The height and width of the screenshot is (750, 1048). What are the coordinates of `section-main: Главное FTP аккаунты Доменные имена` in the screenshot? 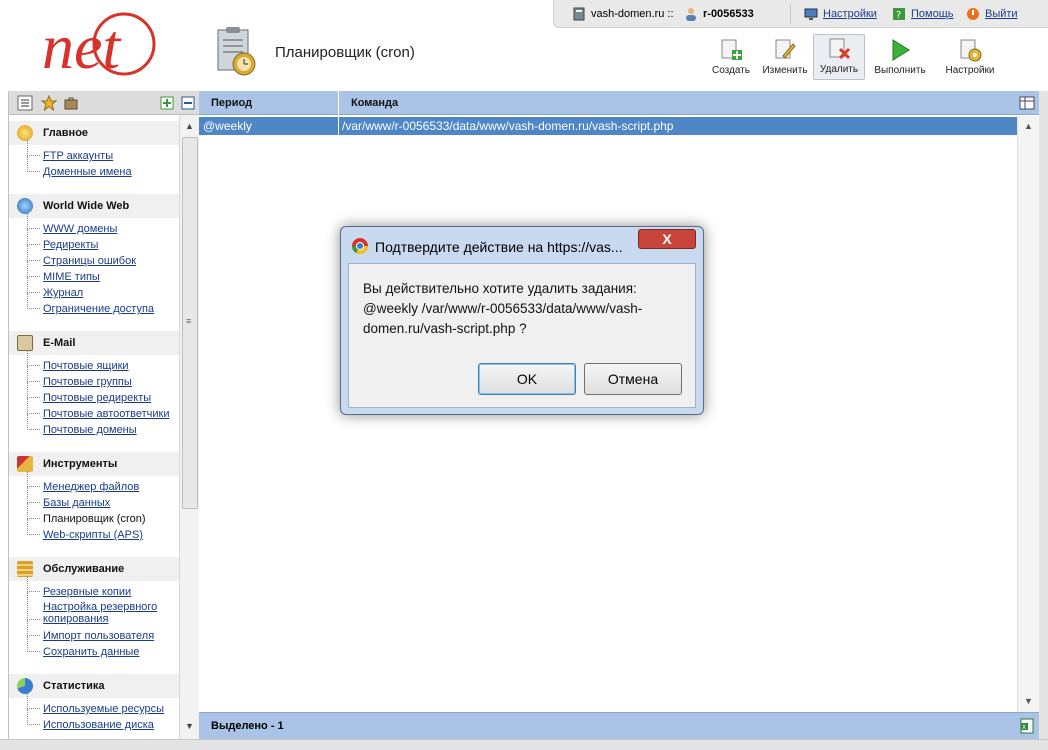 It's located at (94, 154).